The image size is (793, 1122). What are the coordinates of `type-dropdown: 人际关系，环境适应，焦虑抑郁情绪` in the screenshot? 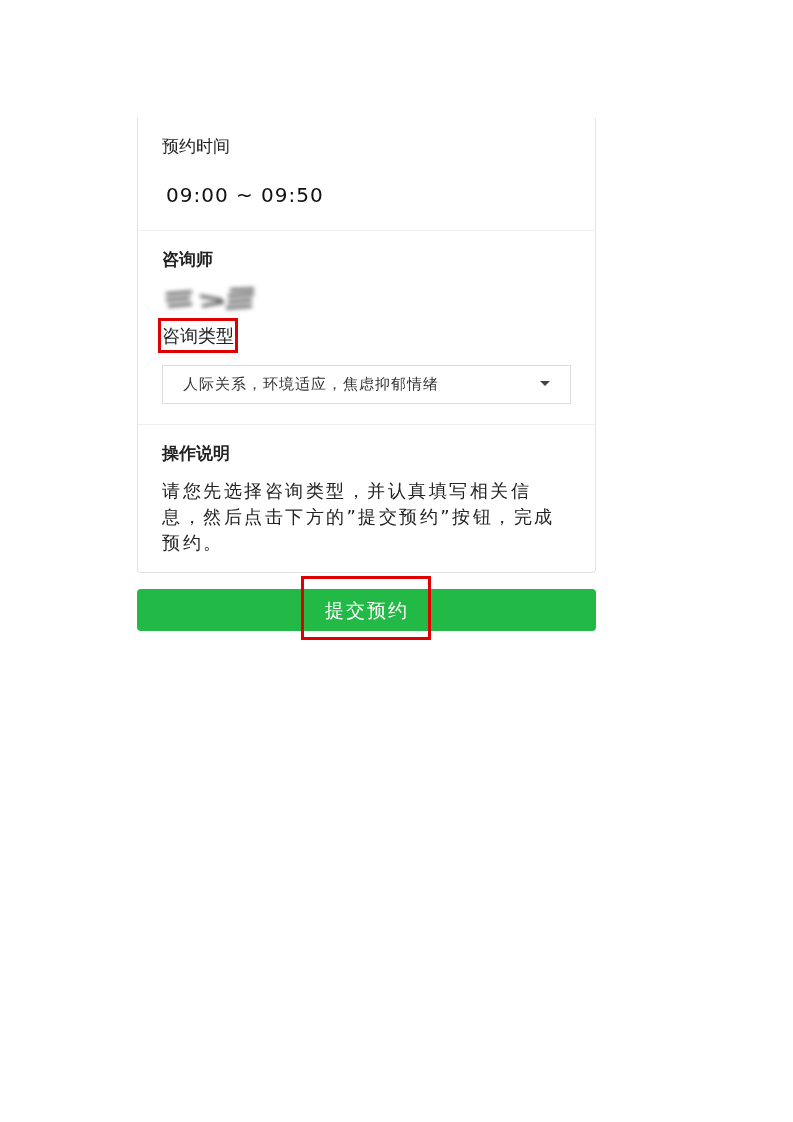 It's located at (366, 384).